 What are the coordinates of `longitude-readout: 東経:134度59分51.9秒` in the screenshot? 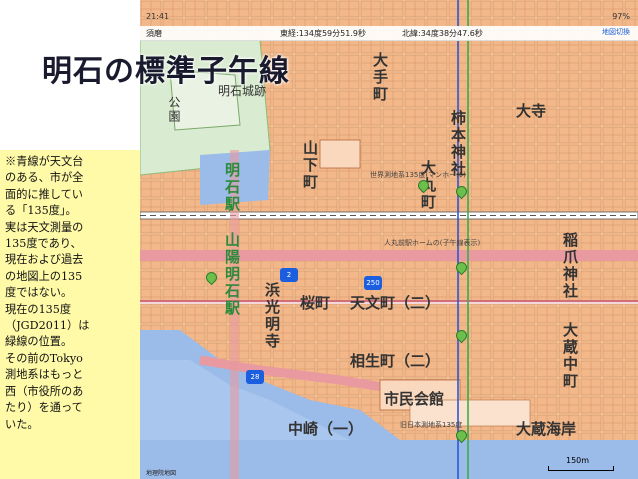 It's located at (323, 33).